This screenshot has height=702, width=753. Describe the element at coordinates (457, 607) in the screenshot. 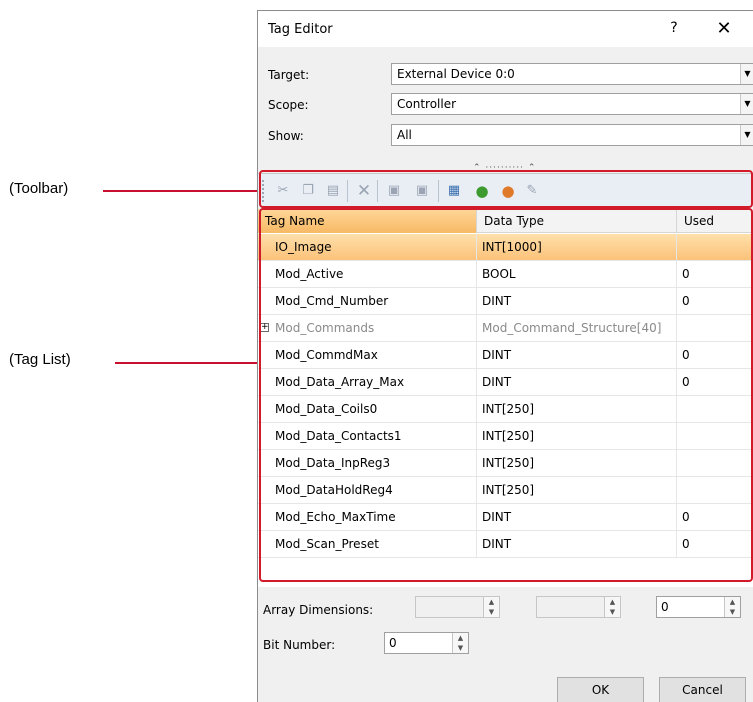

I see `array-dimension-1-stepper: ▲ ▼` at that location.